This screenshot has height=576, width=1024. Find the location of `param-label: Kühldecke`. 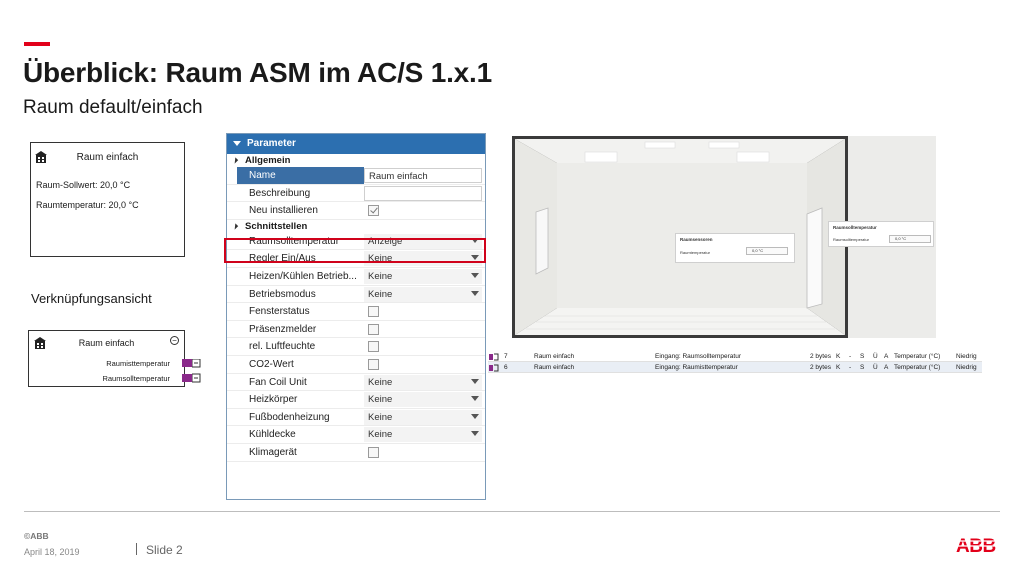

param-label: Kühldecke is located at coordinates (272, 435).